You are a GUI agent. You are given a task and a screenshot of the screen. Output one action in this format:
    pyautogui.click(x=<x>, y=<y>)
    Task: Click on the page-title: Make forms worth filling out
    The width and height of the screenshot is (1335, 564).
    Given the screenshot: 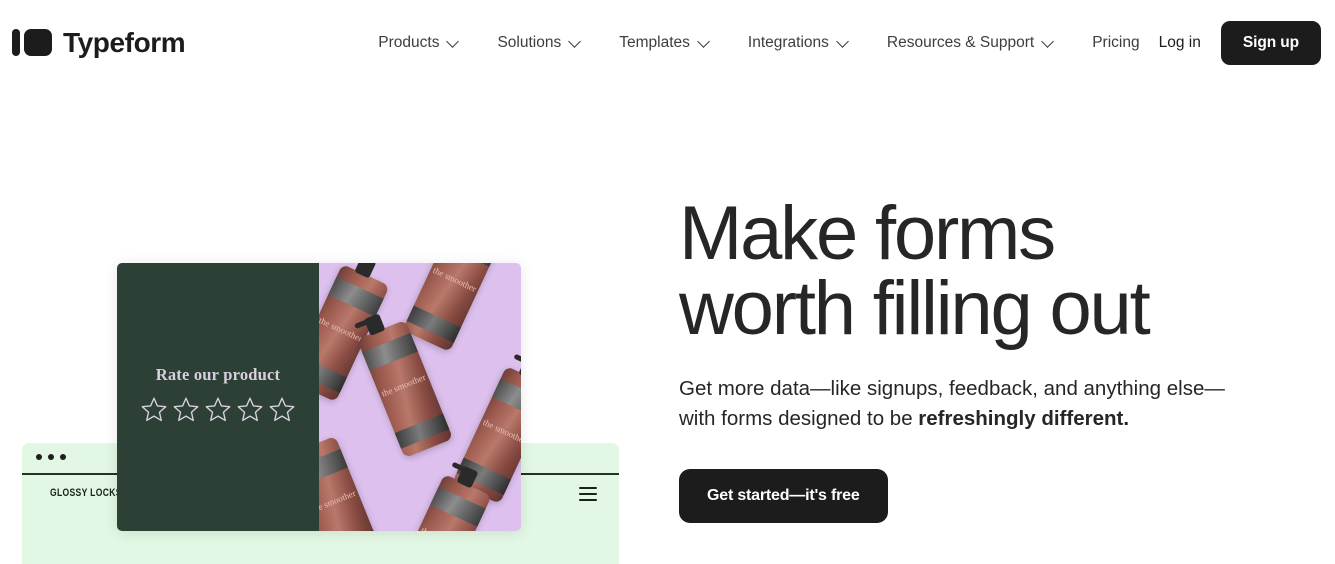 What is the action you would take?
    pyautogui.click(x=979, y=271)
    